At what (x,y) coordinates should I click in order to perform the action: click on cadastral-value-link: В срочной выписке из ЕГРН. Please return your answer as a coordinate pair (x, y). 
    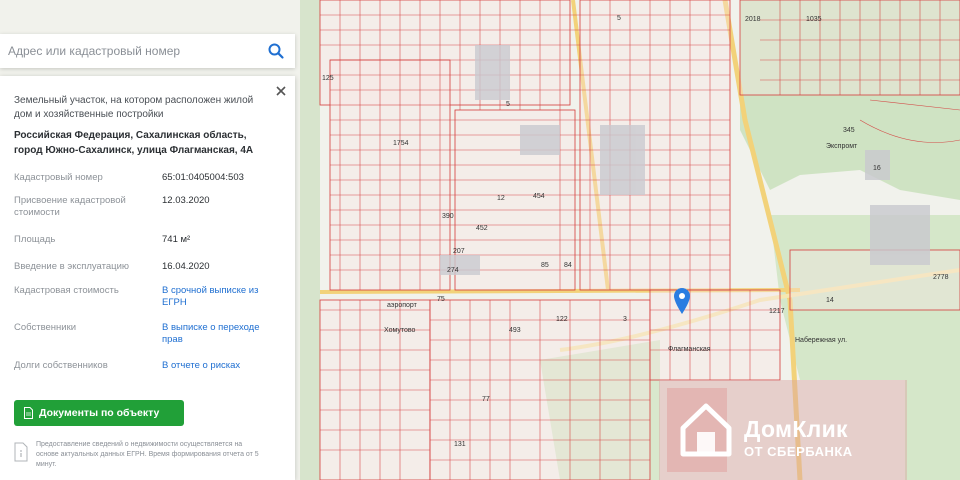
    Looking at the image, I should click on (222, 297).